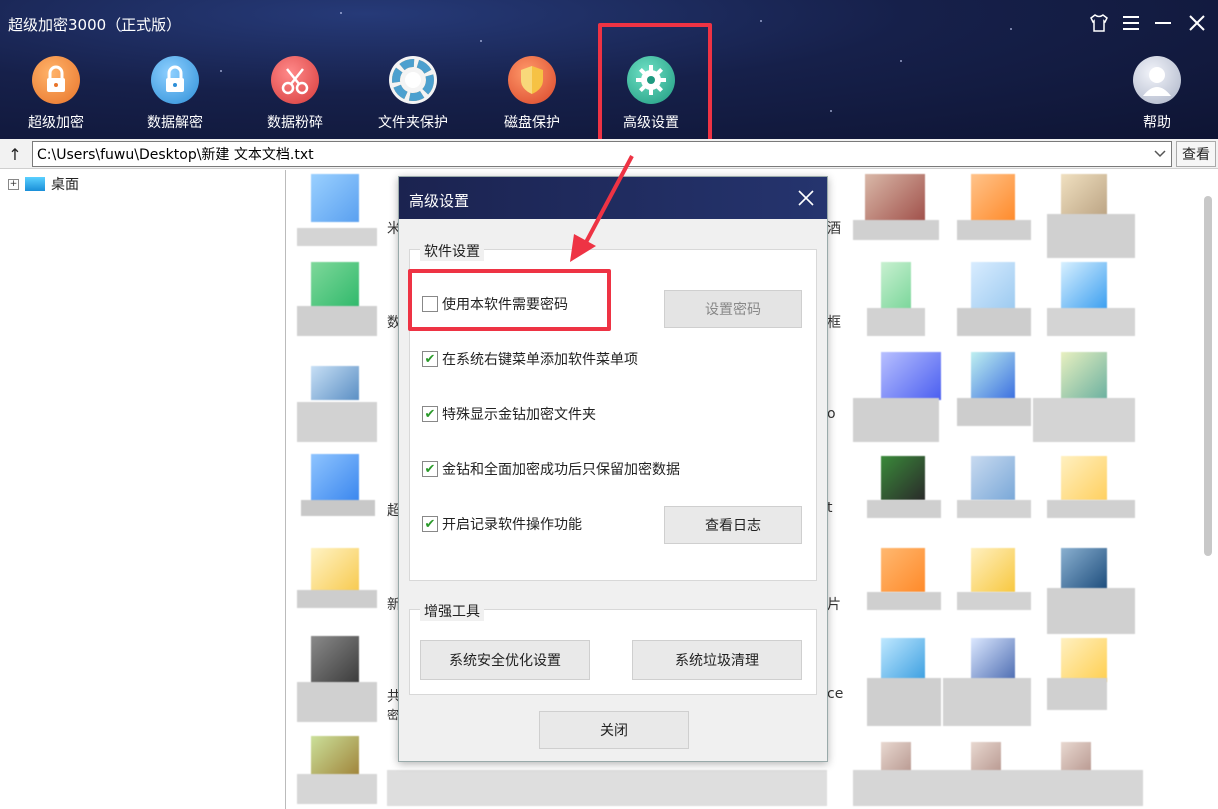 This screenshot has width=1218, height=809. What do you see at coordinates (532, 123) in the screenshot?
I see `toolbar-label: 磁盘保护` at bounding box center [532, 123].